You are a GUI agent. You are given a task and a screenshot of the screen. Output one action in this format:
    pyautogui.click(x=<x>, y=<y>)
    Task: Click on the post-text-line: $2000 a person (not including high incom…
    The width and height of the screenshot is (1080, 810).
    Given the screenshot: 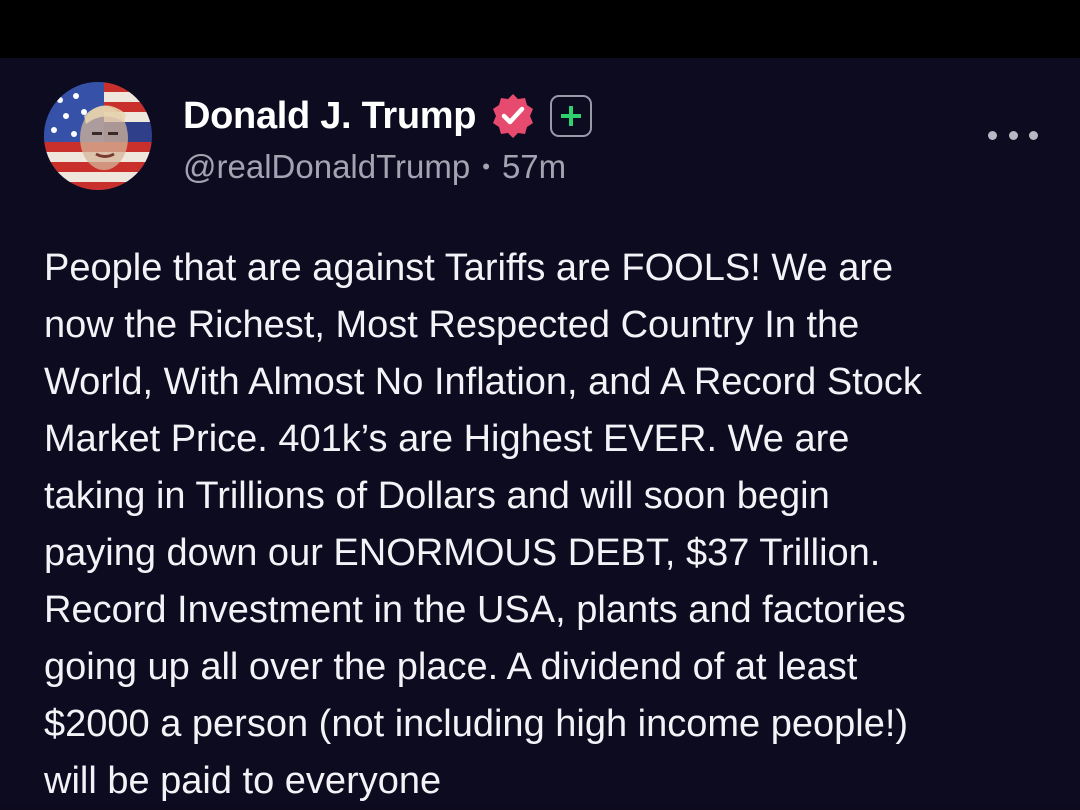 What is the action you would take?
    pyautogui.click(x=476, y=724)
    